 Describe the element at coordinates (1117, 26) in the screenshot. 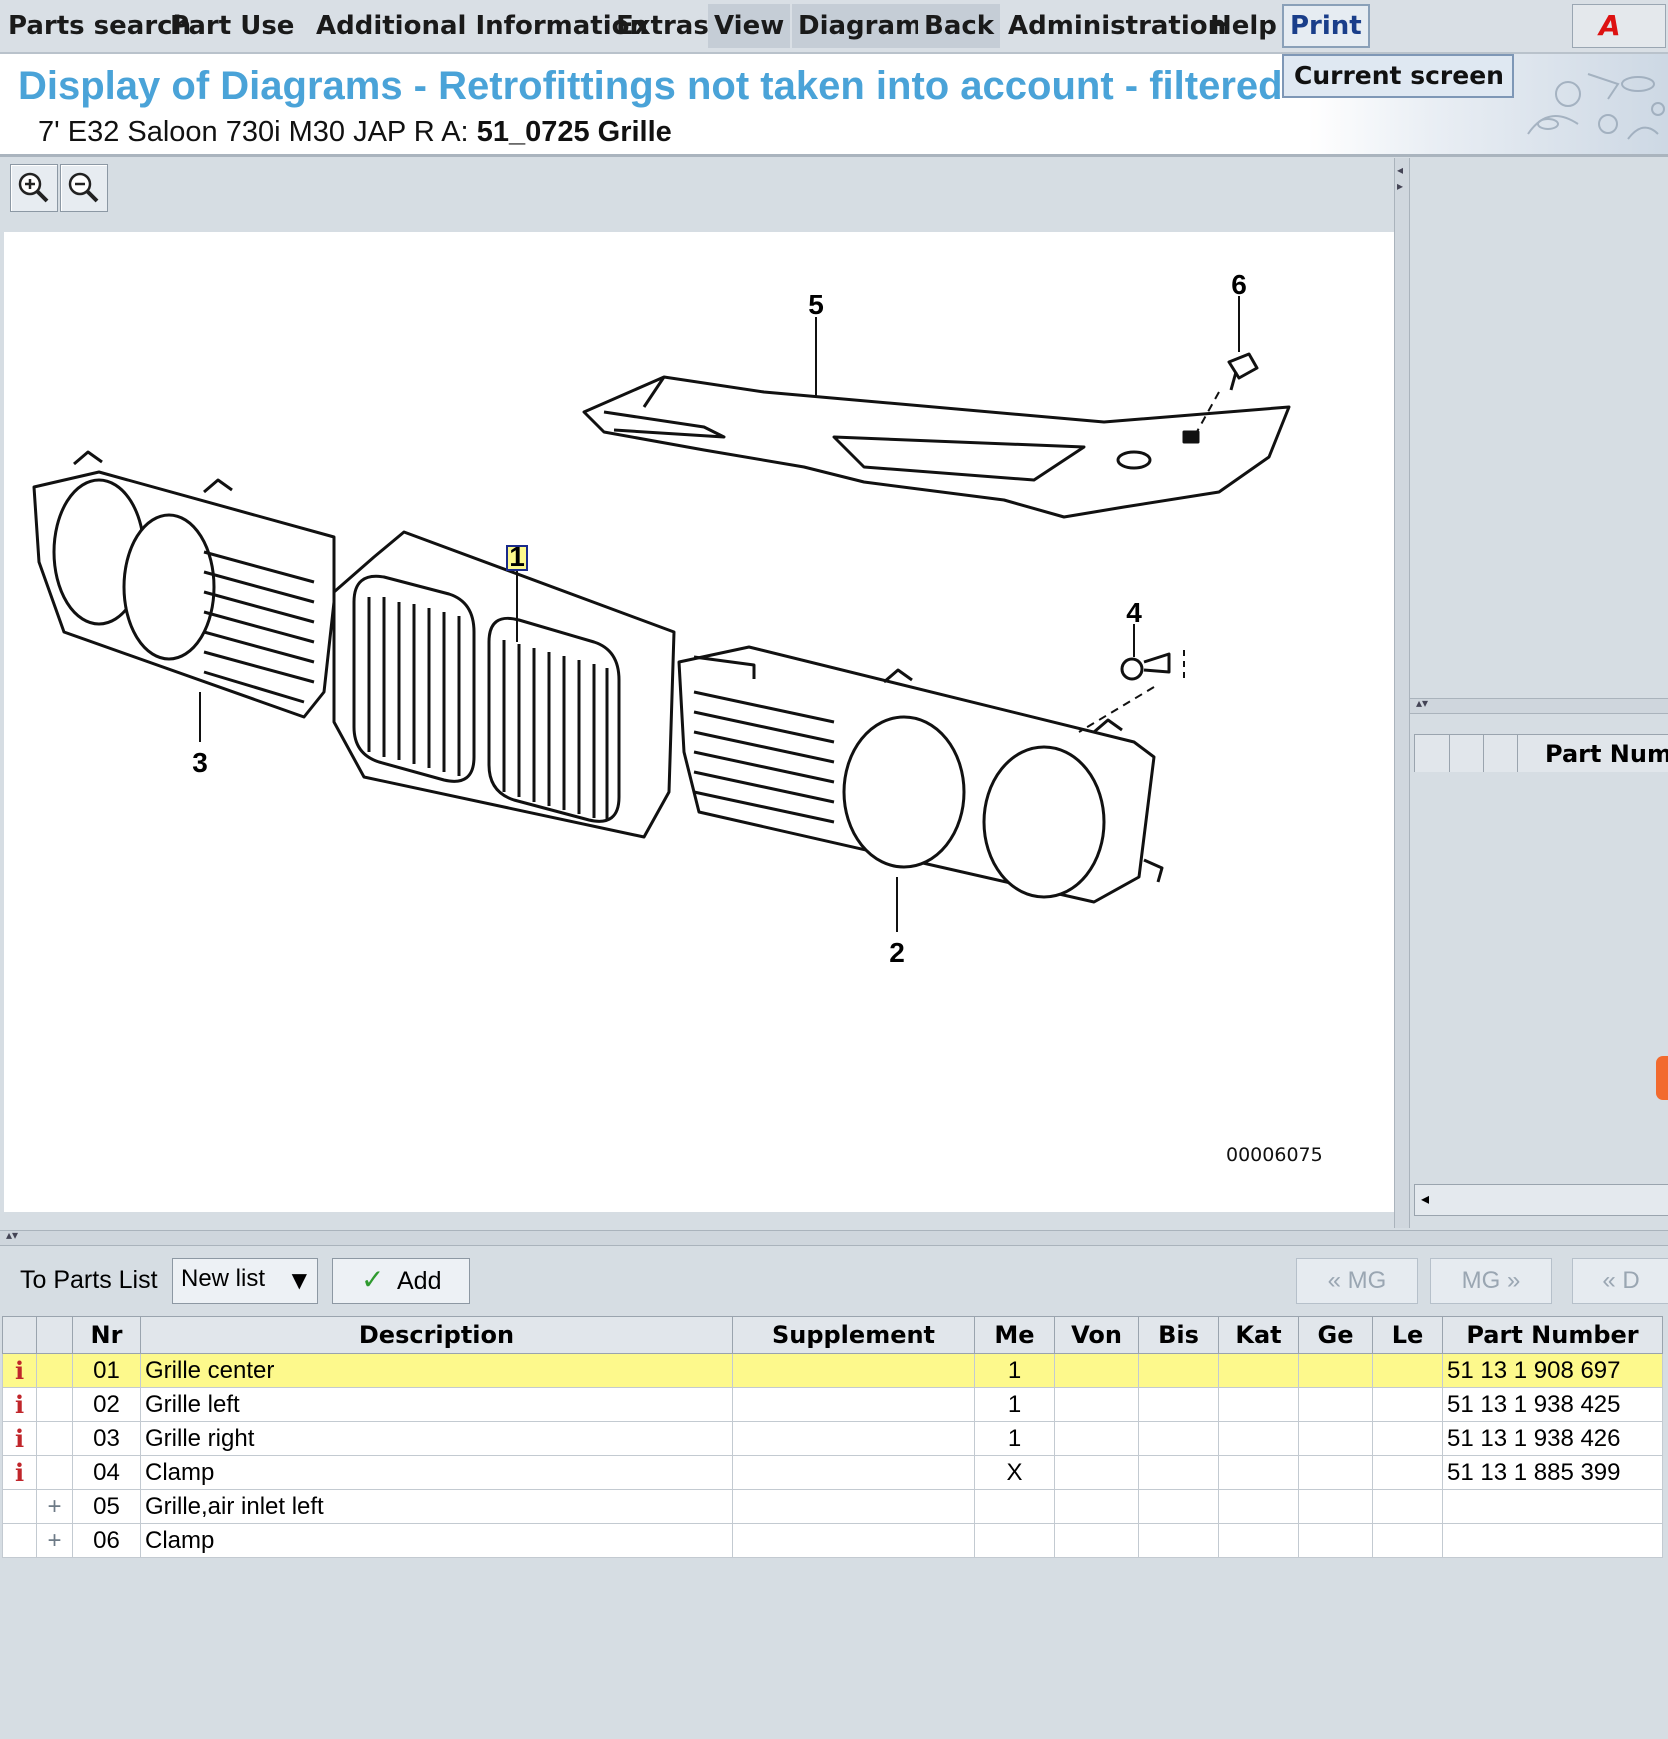

I see `menu-administration: Administration` at that location.